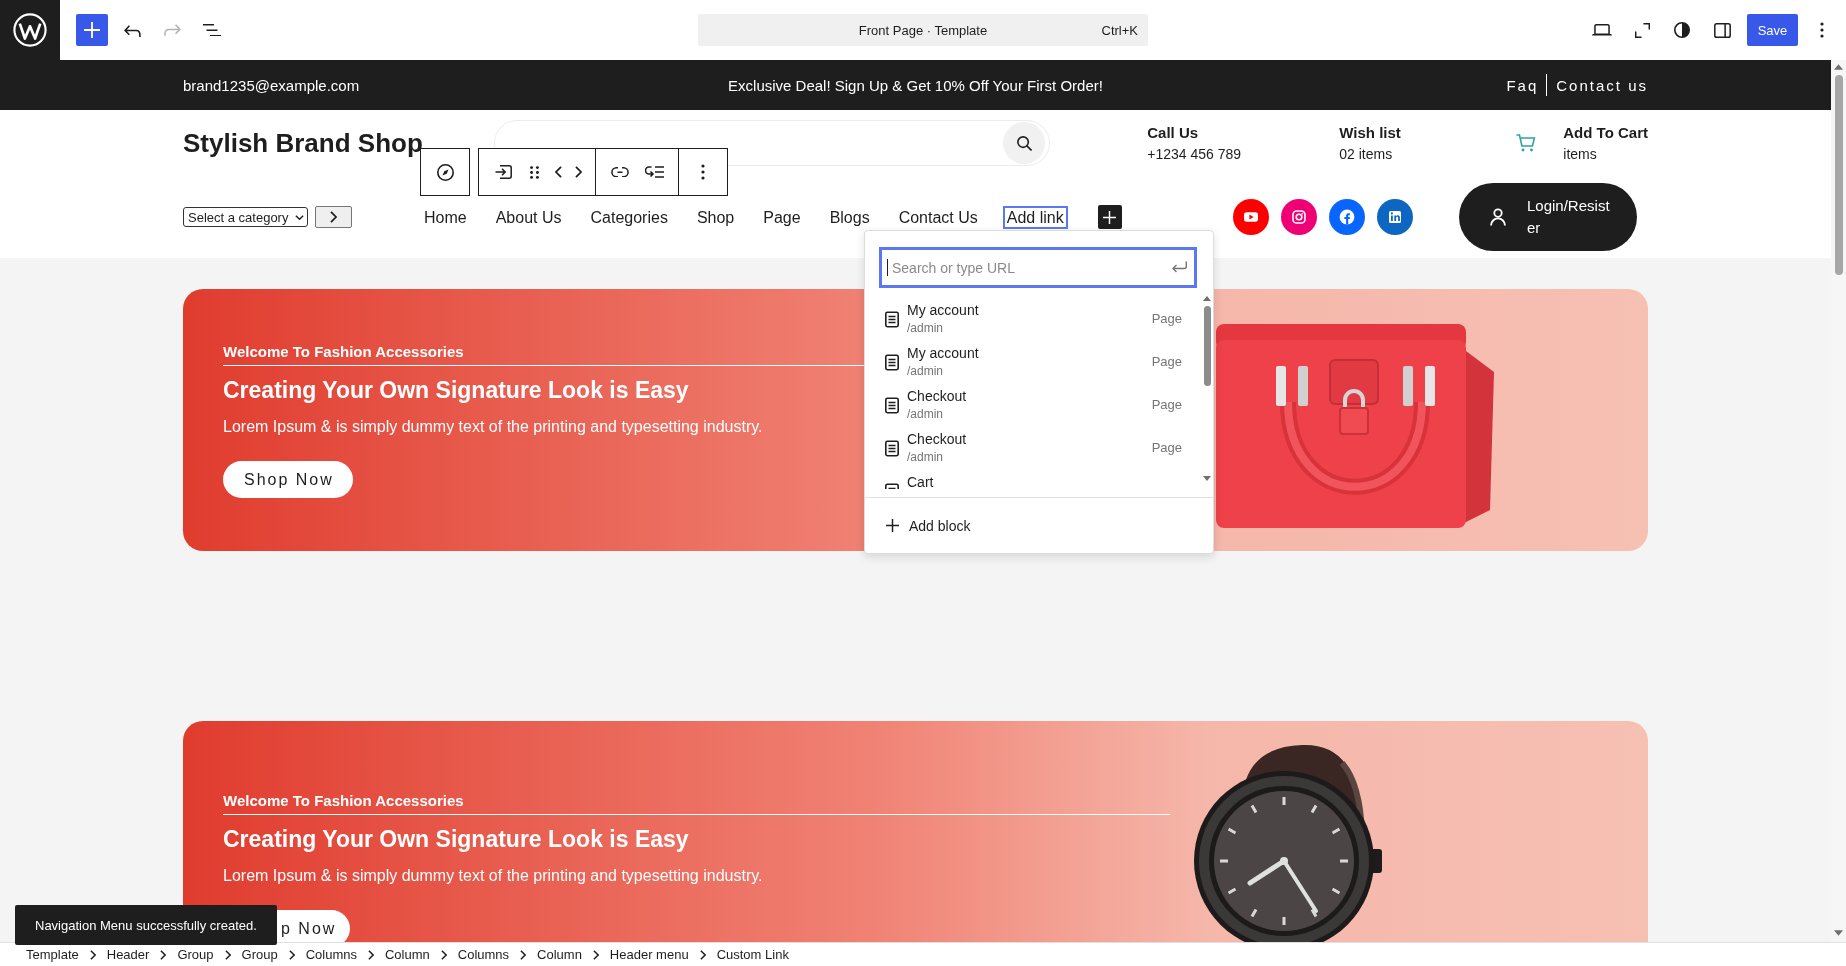 This screenshot has width=1846, height=966. What do you see at coordinates (1602, 85) in the screenshot?
I see `top-link: Contact us` at bounding box center [1602, 85].